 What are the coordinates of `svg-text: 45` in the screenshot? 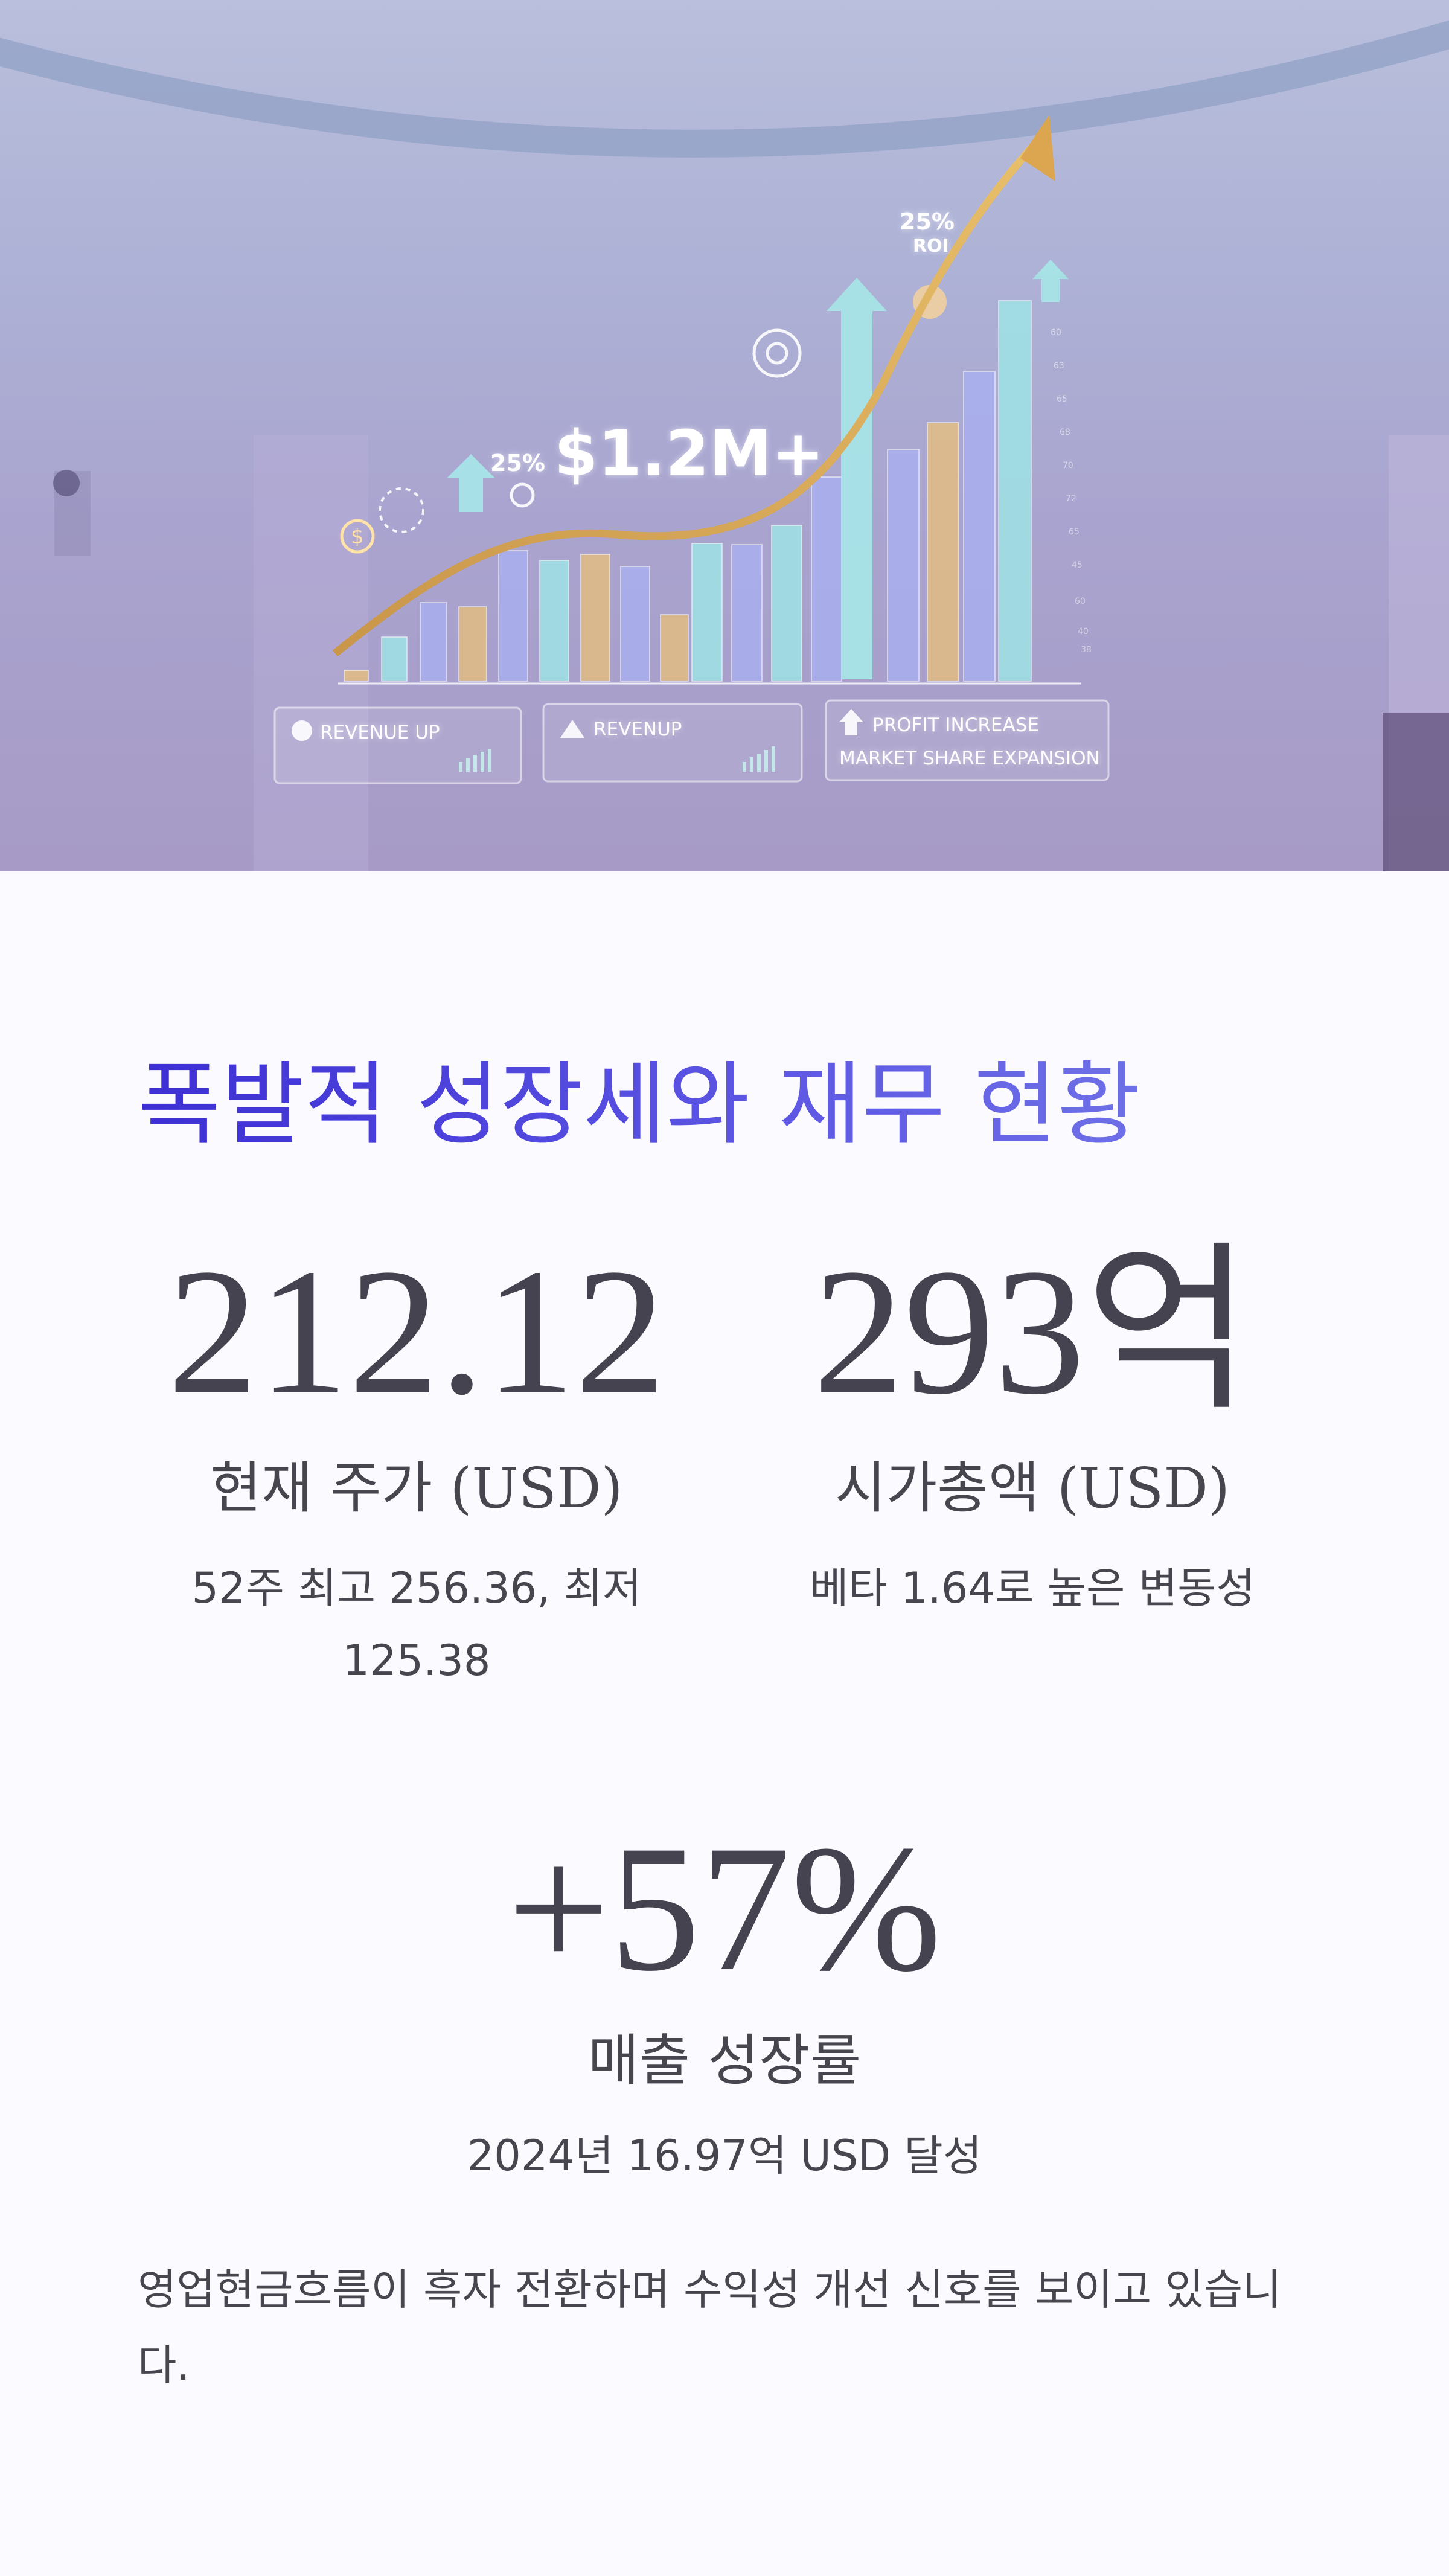 It's located at (1077, 565).